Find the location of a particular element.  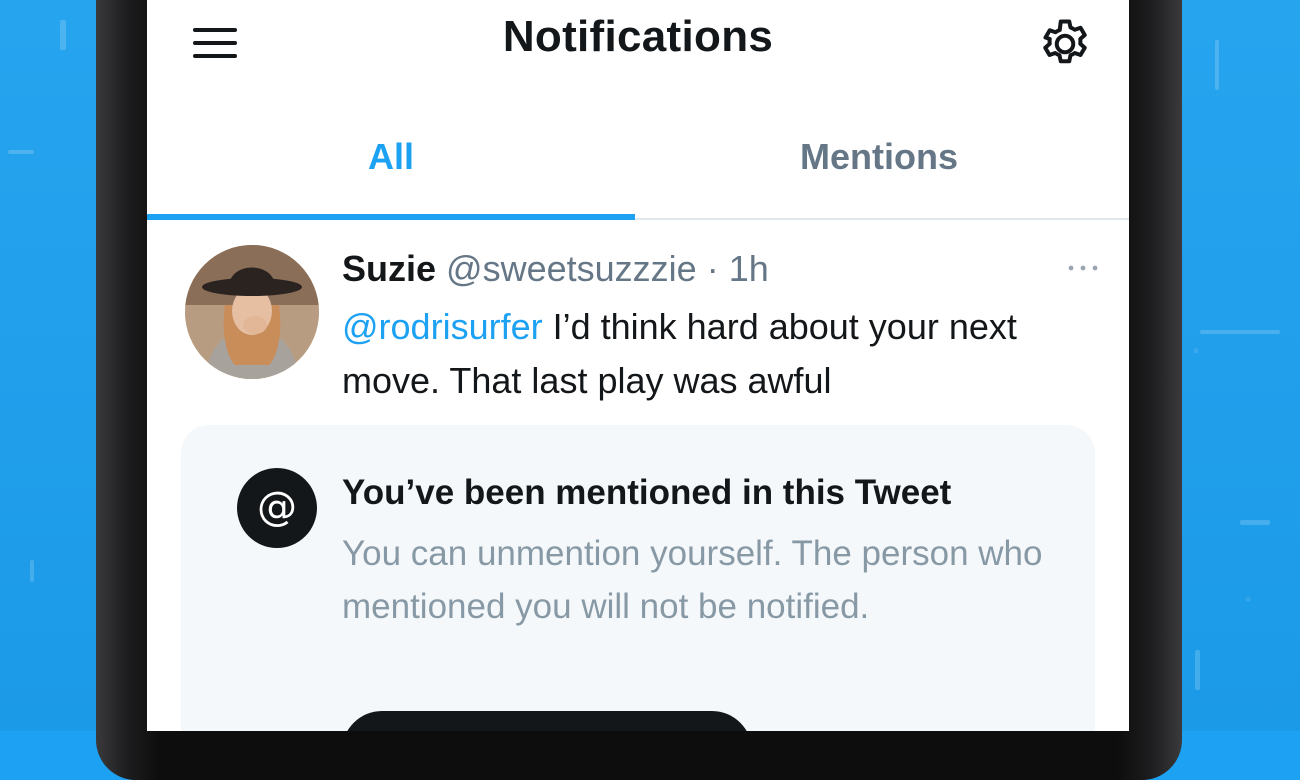

tab-all: All is located at coordinates (391, 168).